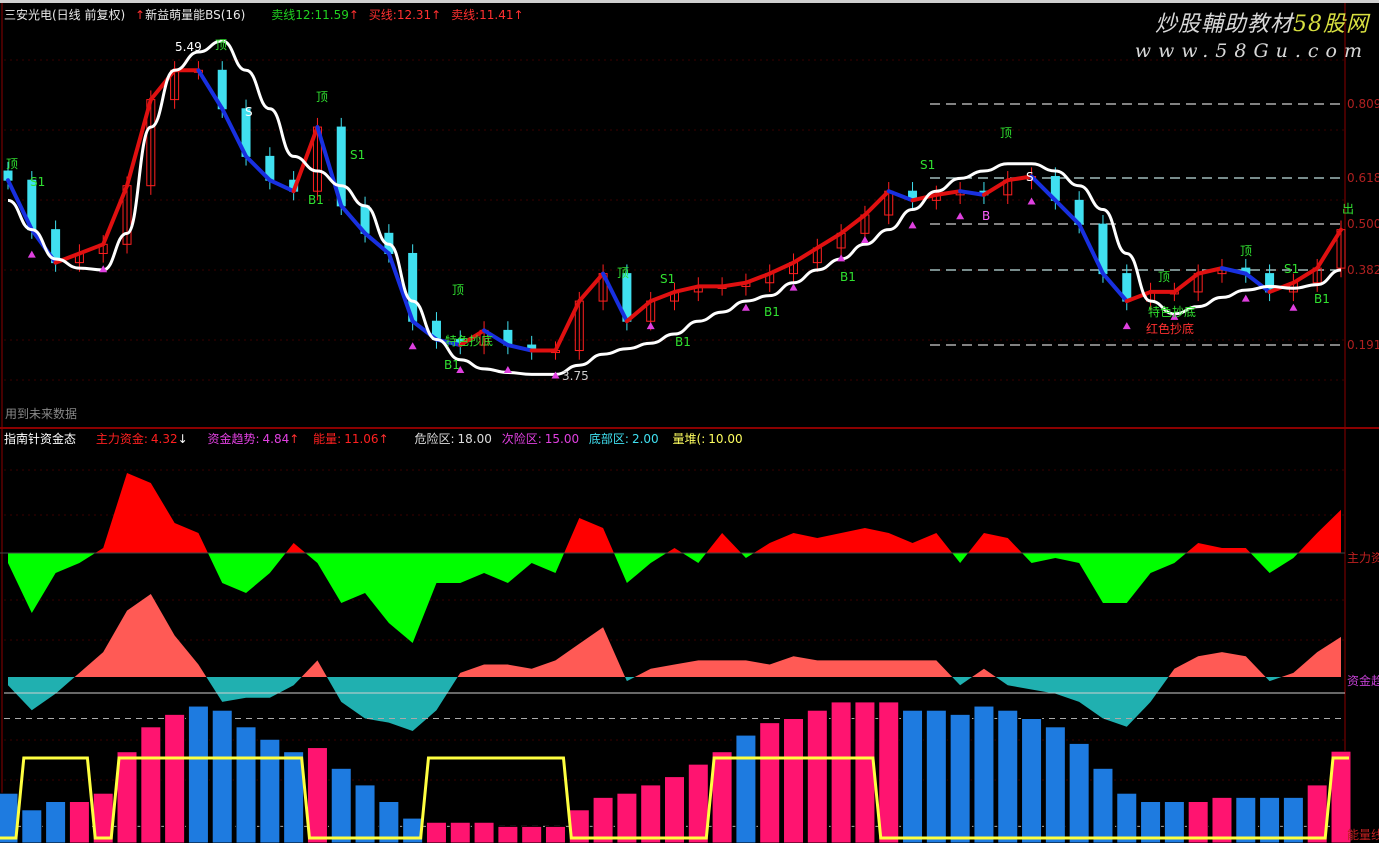 The width and height of the screenshot is (1379, 843). What do you see at coordinates (188, 47) in the screenshot?
I see `high-label: 5.49` at bounding box center [188, 47].